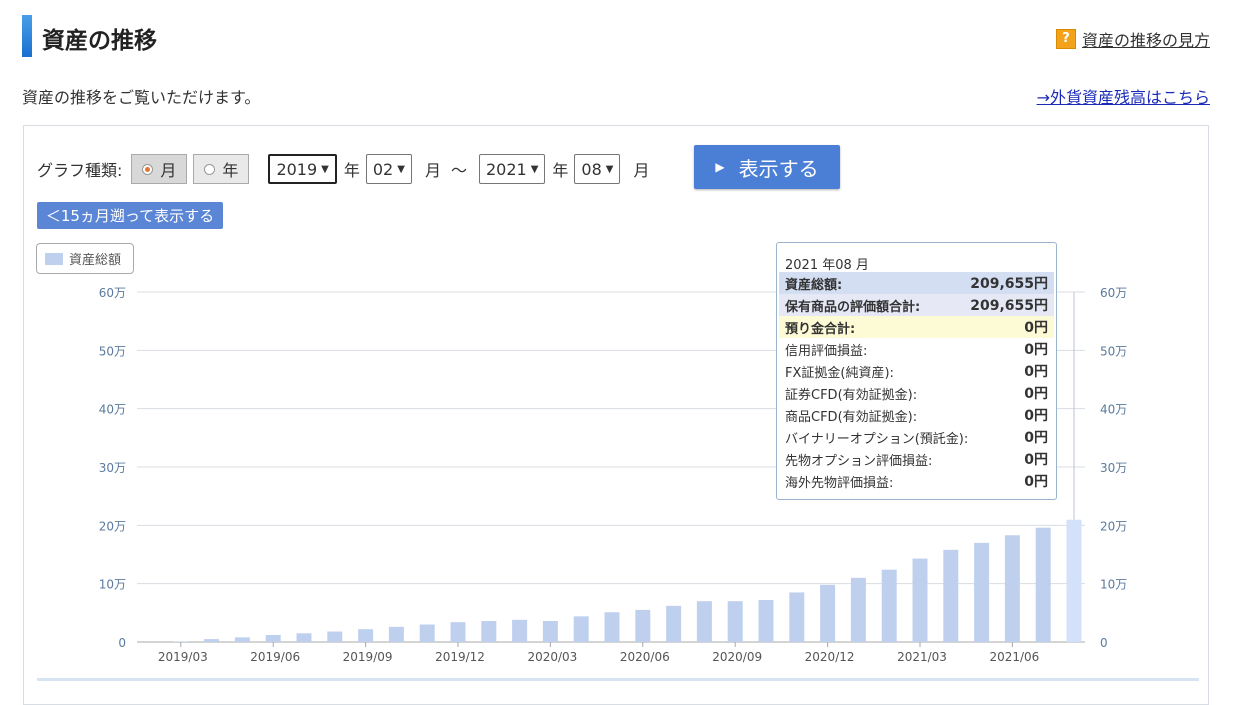 Image resolution: width=1233 pixels, height=705 pixels. What do you see at coordinates (820, 329) in the screenshot?
I see `tooltip-row-label: 預り金合計:` at bounding box center [820, 329].